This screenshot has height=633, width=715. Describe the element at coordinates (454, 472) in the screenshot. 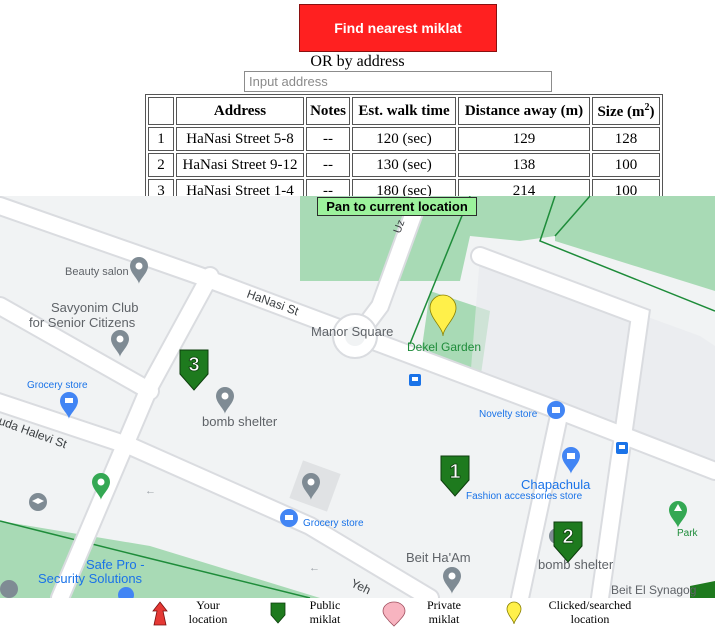

I see `miklat-number: 1` at that location.